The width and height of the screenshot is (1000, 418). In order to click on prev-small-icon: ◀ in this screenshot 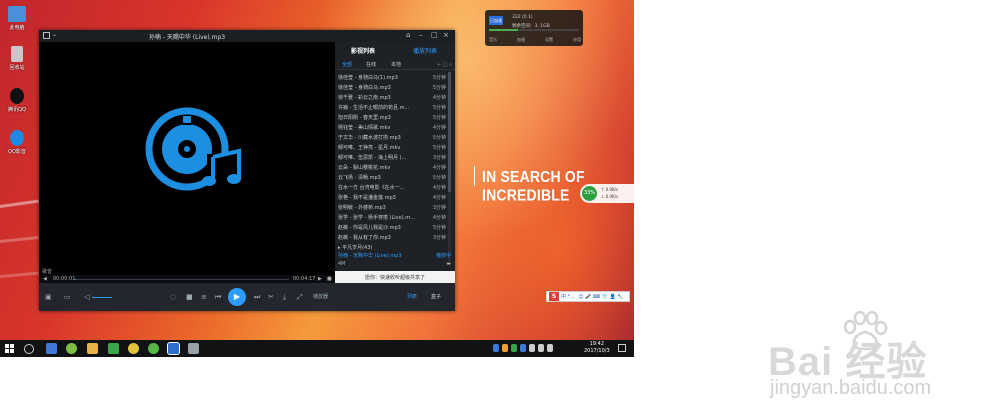, I will do `click(45, 279)`.